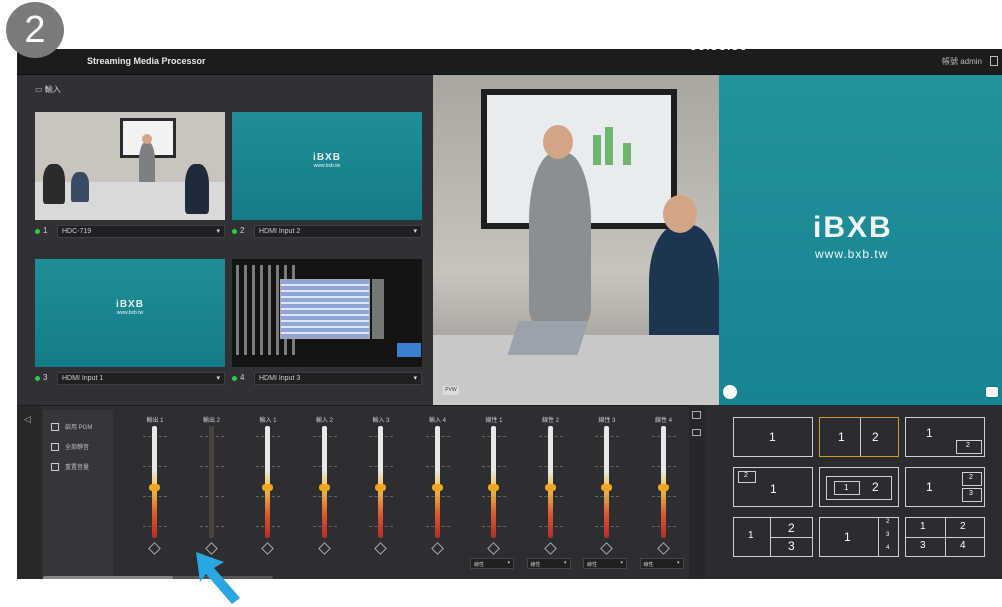 The image size is (1002, 607). I want to click on option-reset-volume: 重置音量, so click(70, 467).